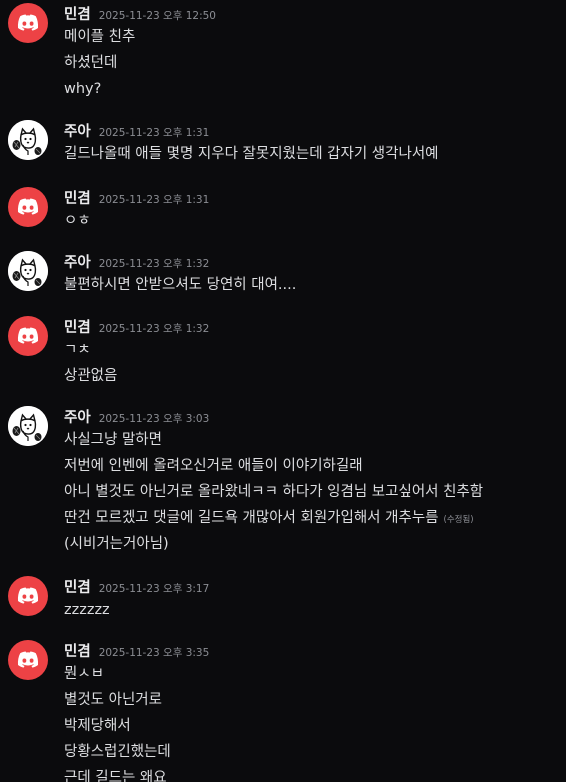  I want to click on message-line: 메이플 친추, so click(99, 37).